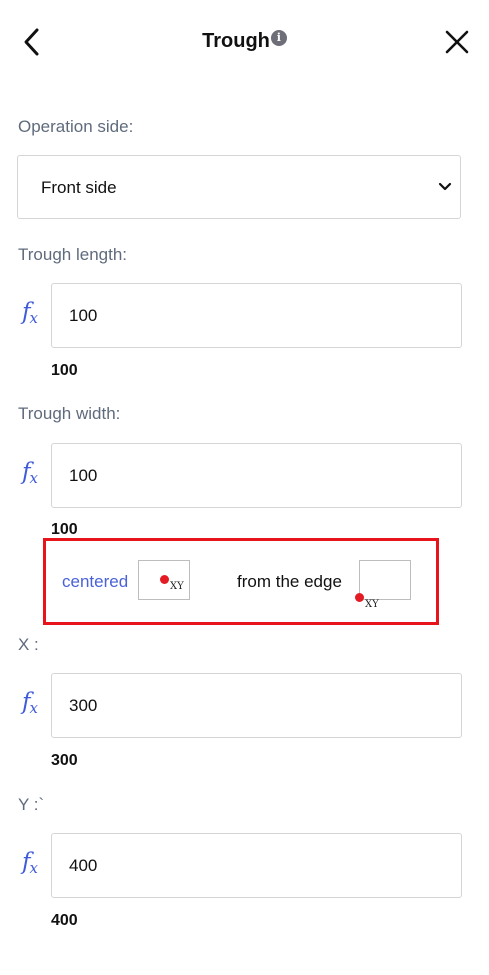 Image resolution: width=489 pixels, height=975 pixels. I want to click on info-icon: i, so click(278, 38).